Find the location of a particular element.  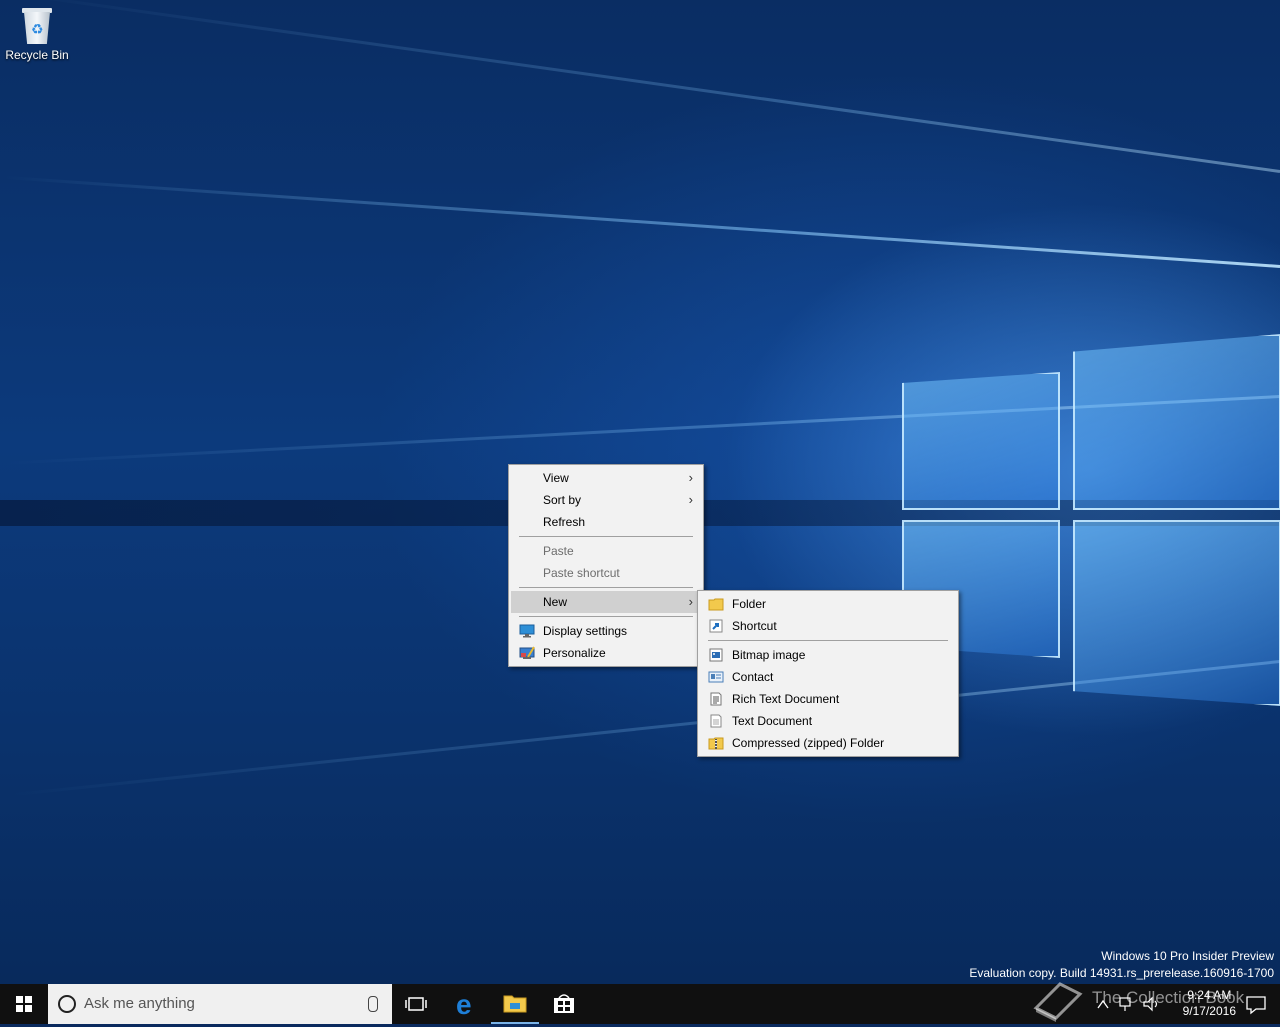

svg-text: e is located at coordinates (464, 1004).